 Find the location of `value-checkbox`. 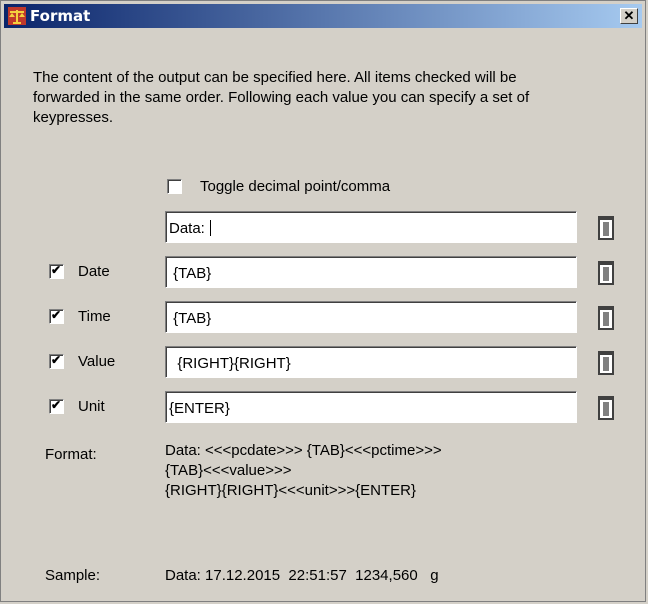

value-checkbox is located at coordinates (56, 361).